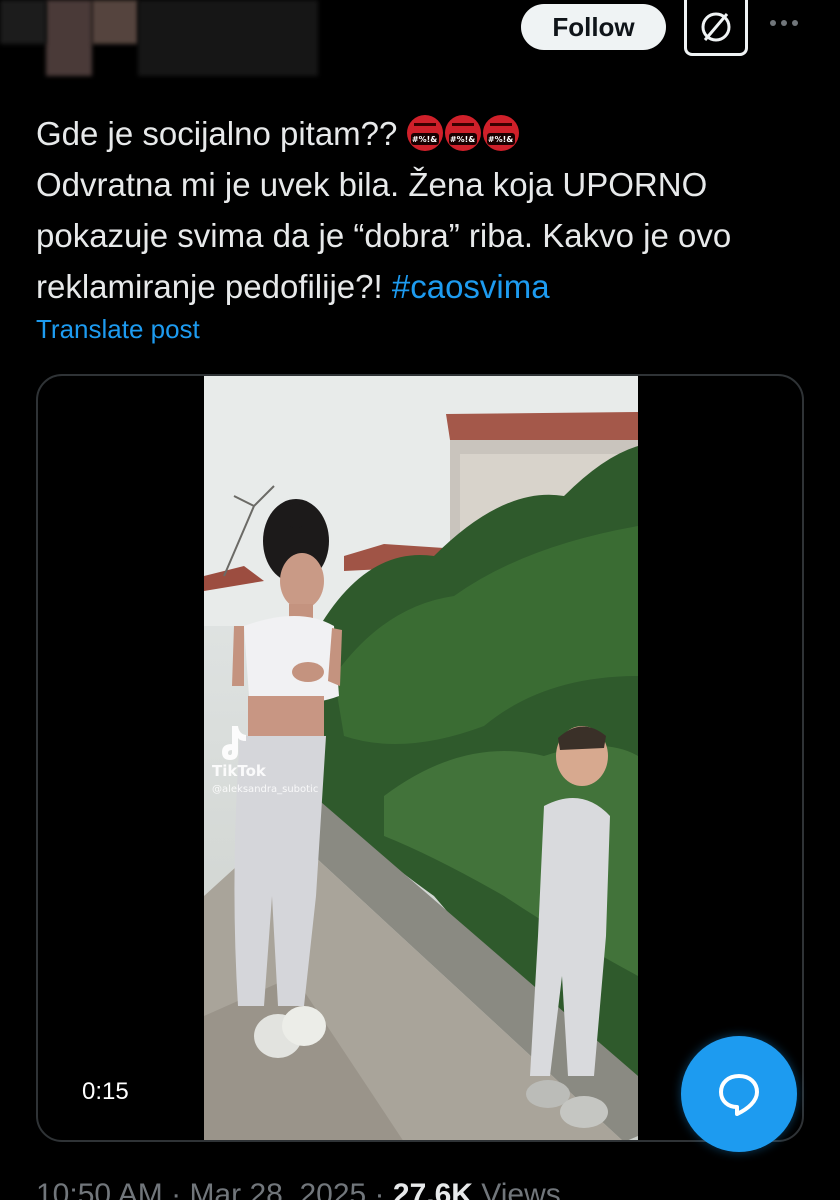  I want to click on video-duration: 0:15, so click(105, 1091).